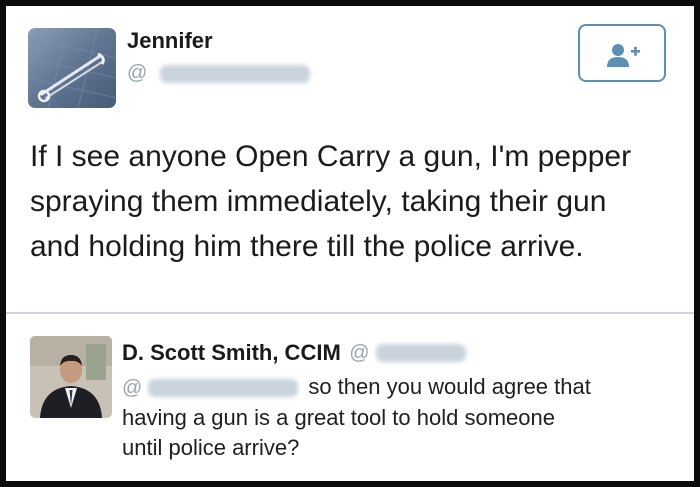 The image size is (700, 487). What do you see at coordinates (211, 448) in the screenshot?
I see `reply-text-line: until police arrive?` at bounding box center [211, 448].